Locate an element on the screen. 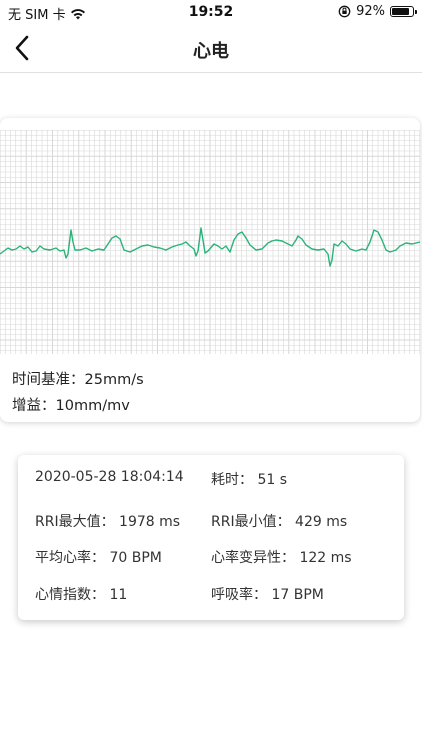 This screenshot has height=750, width=422. orientation-lock-icon is located at coordinates (344, 11).